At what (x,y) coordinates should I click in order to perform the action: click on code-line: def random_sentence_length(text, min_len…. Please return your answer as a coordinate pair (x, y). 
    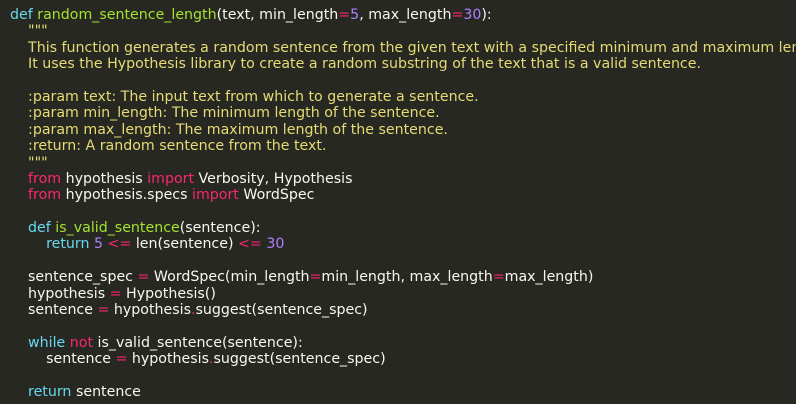
    Looking at the image, I should click on (403, 15).